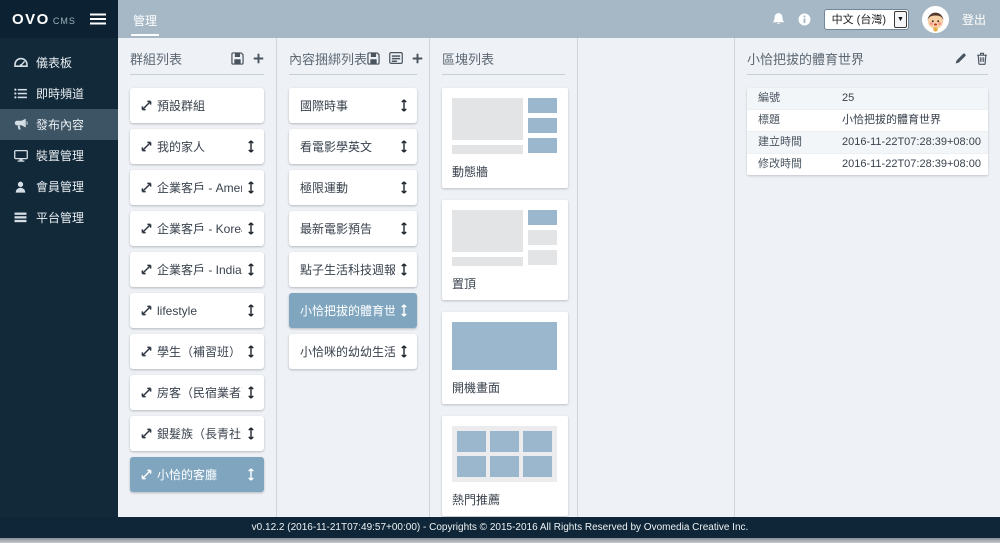  Describe the element at coordinates (960, 58) in the screenshot. I see `edit-pencil-icon` at that location.